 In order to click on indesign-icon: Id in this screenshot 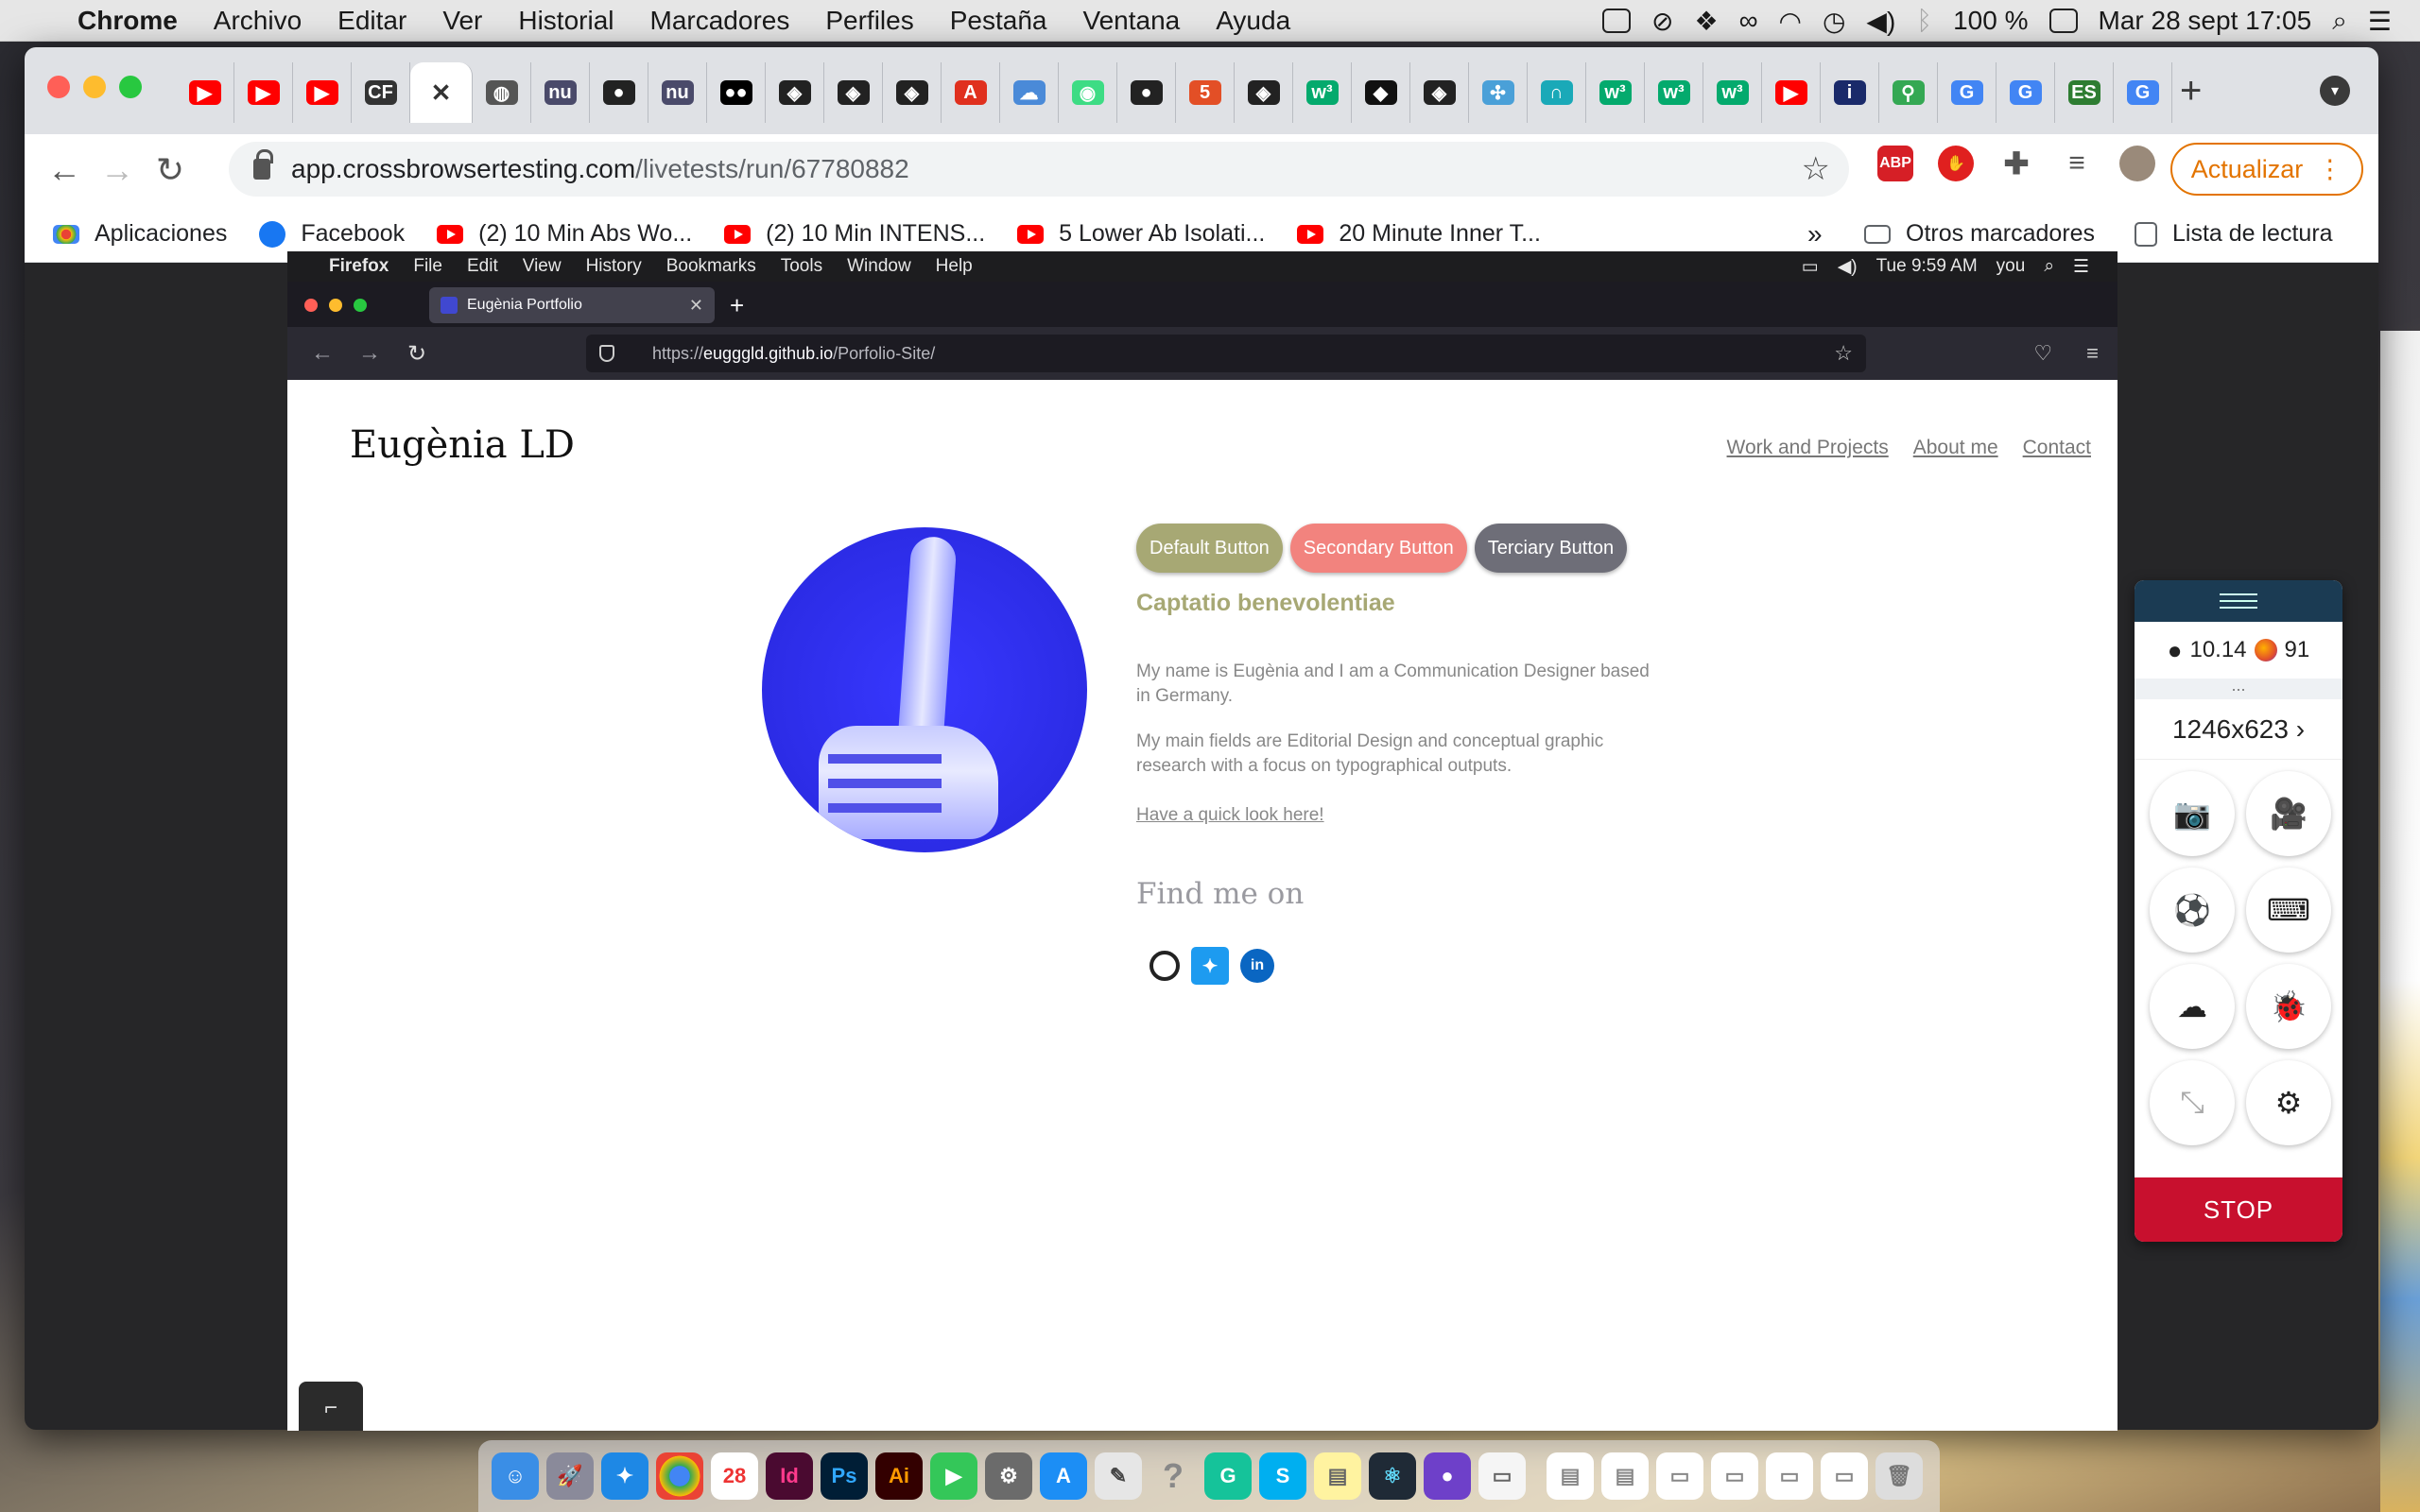, I will do `click(789, 1476)`.